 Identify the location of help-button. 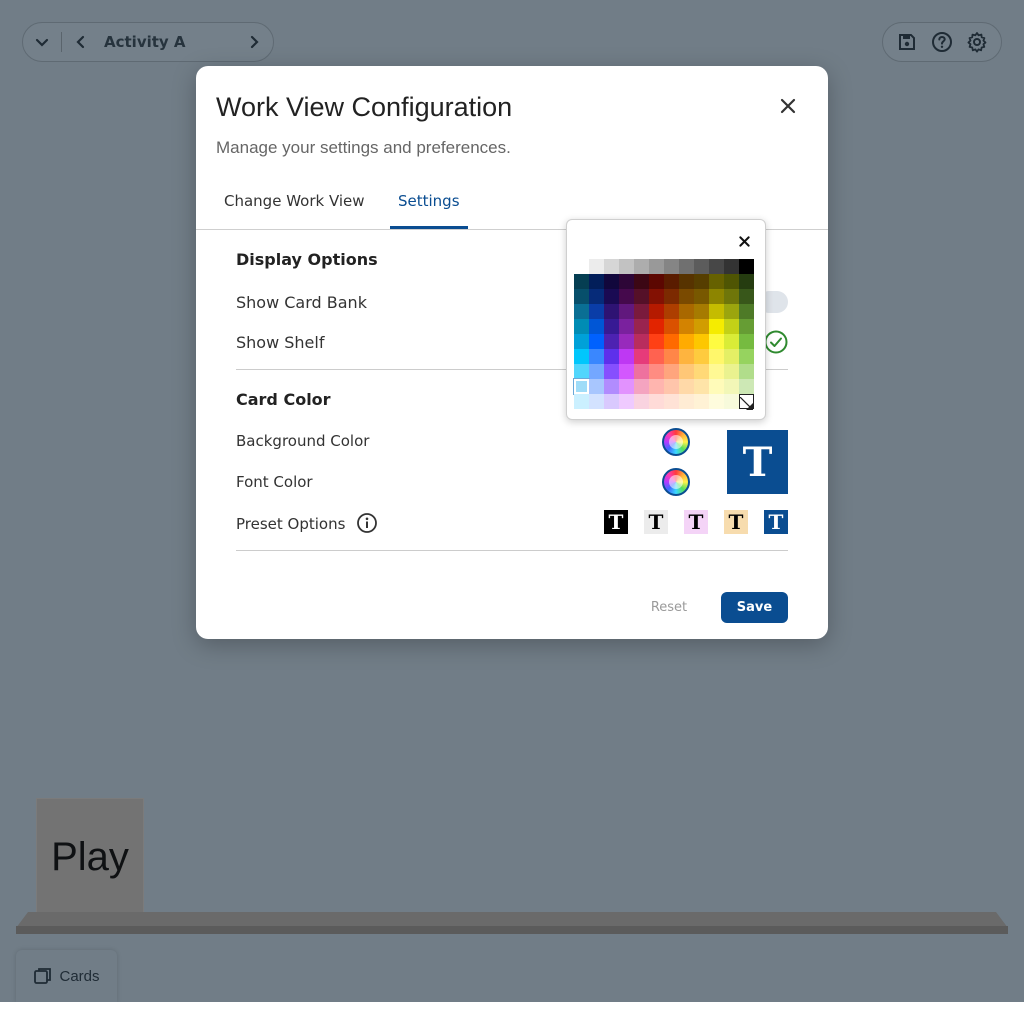
(942, 42).